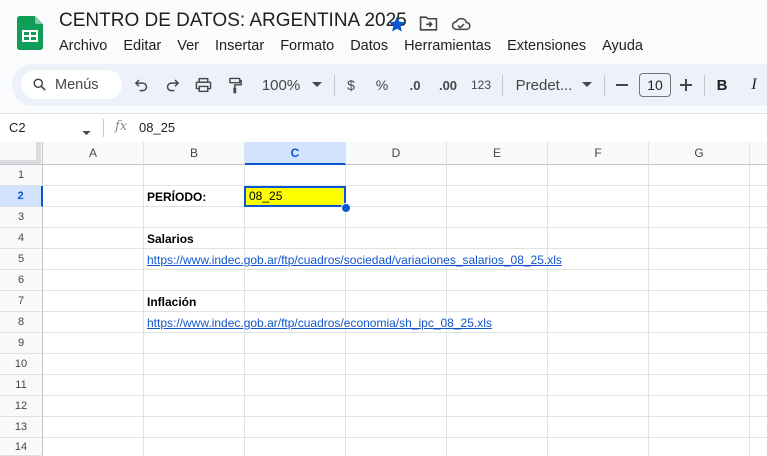 The image size is (767, 456). I want to click on search-menus-label: Menús, so click(77, 84).